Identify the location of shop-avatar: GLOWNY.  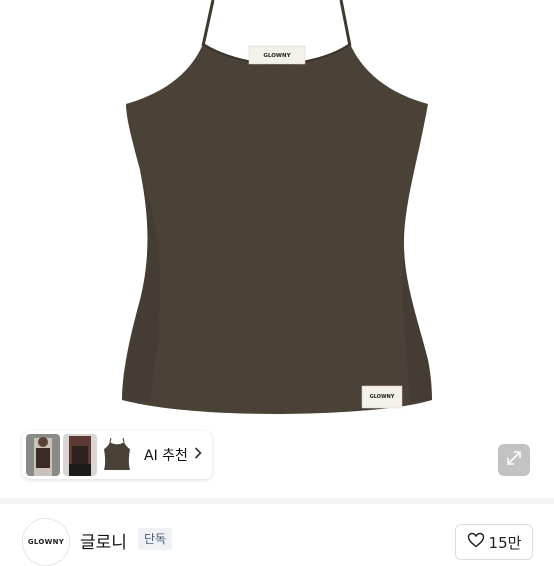
(46, 542).